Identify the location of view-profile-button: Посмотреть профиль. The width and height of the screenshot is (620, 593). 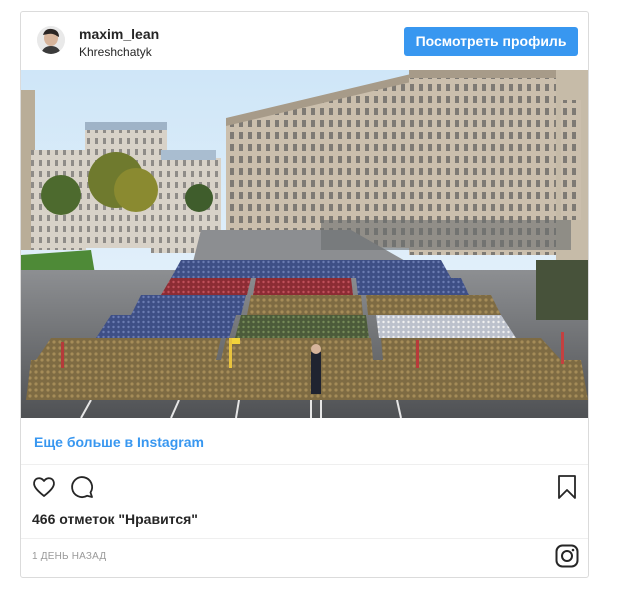
(491, 41).